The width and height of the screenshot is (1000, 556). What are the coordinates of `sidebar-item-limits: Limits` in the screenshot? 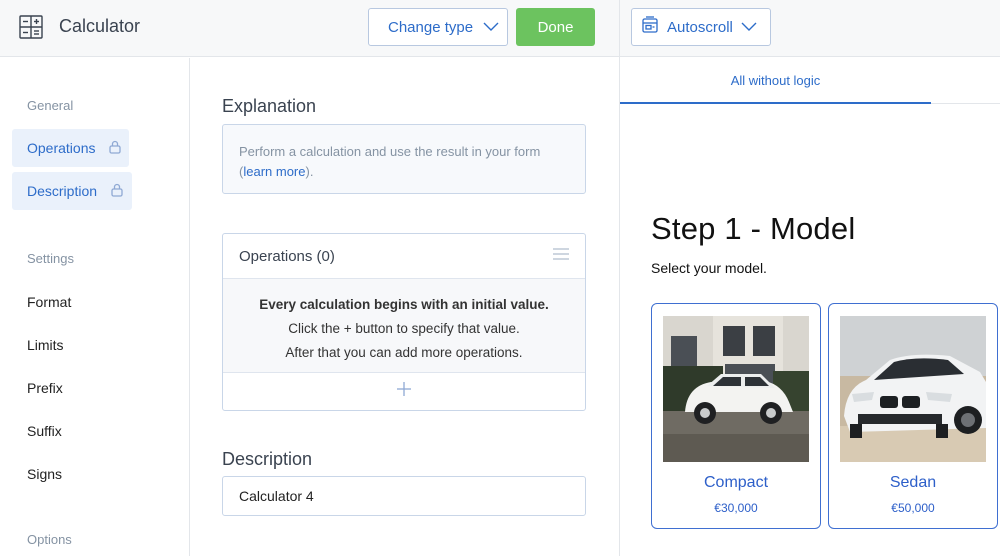 It's located at (45, 345).